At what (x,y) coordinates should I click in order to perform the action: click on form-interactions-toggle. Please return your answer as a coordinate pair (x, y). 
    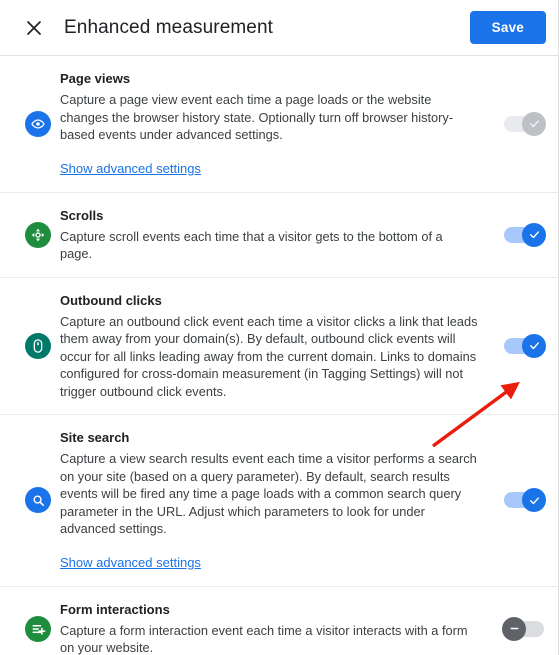
    Looking at the image, I should click on (523, 628).